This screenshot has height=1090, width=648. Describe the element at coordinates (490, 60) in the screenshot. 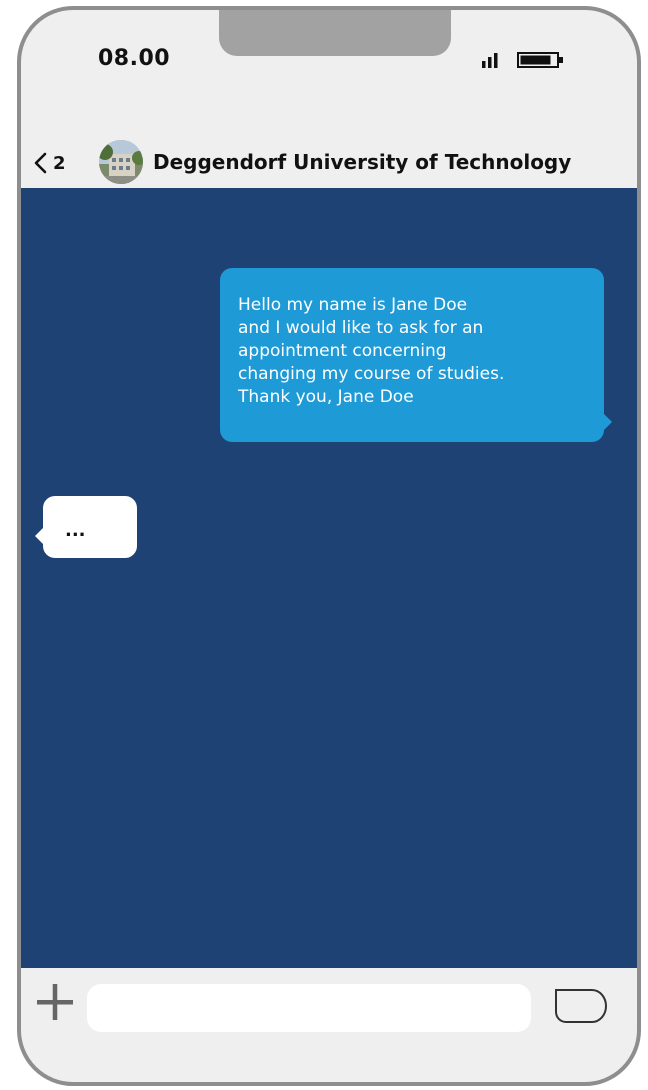

I see `signal-bars-icon` at that location.